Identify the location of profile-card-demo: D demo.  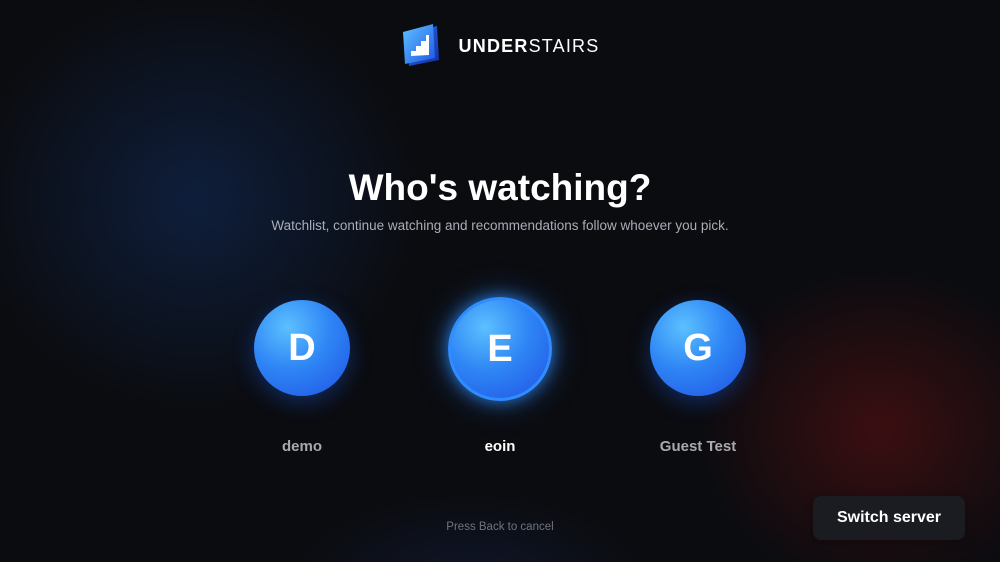
(302, 387).